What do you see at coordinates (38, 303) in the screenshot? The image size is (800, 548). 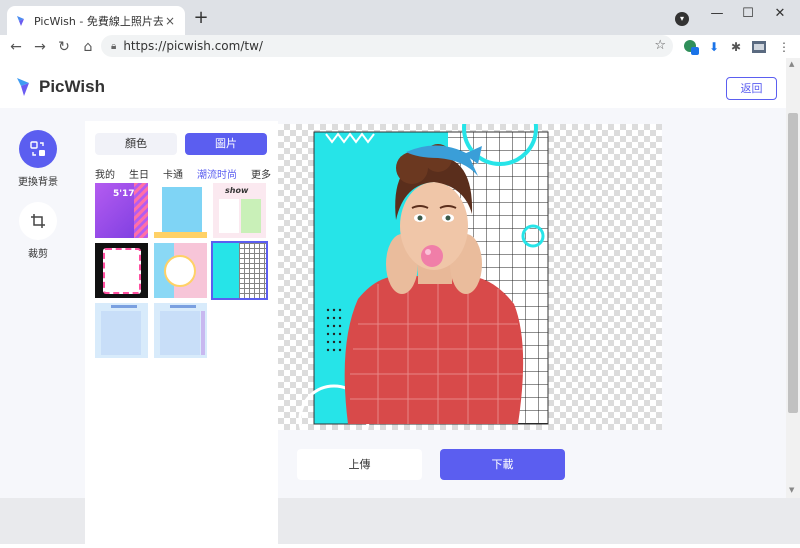 I see `left-nav: 更換背景 裁剪` at bounding box center [38, 303].